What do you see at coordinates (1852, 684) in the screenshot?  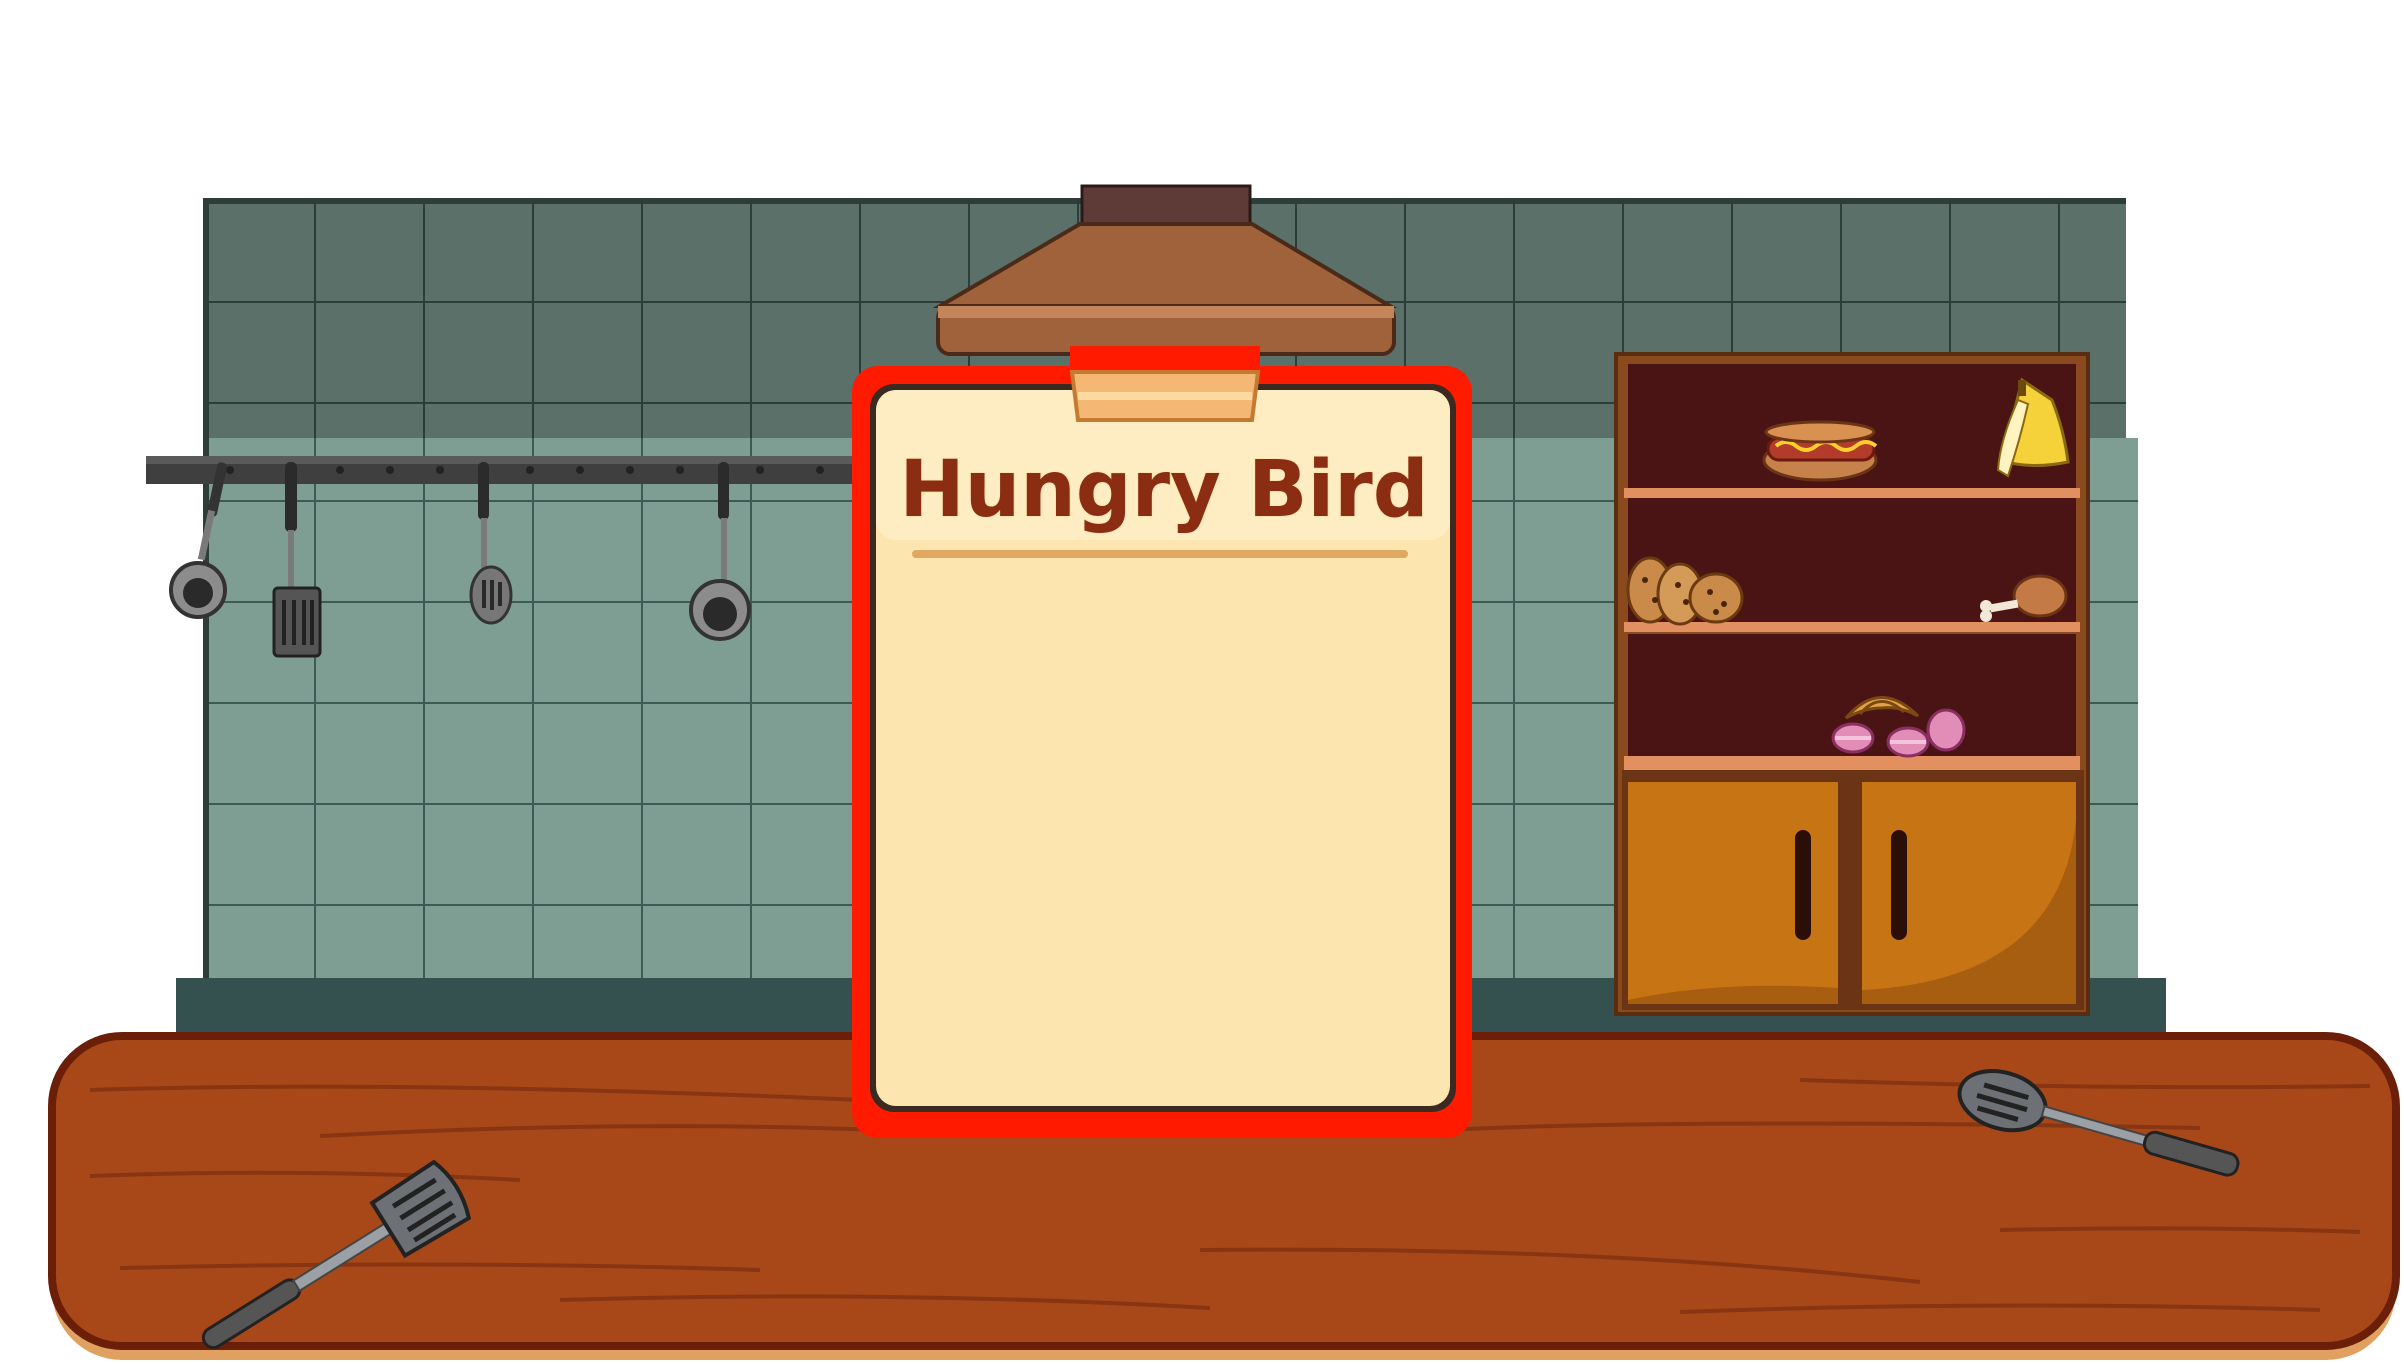 I see `pantry-shelf` at bounding box center [1852, 684].